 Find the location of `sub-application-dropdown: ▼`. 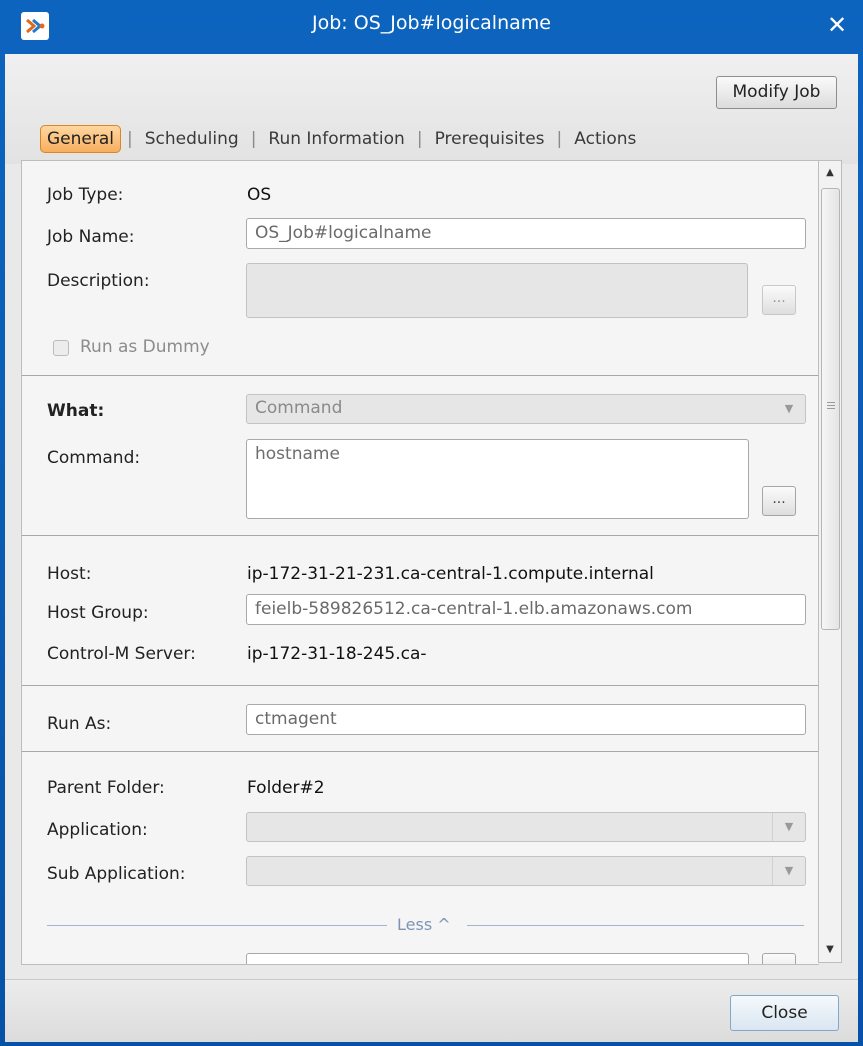

sub-application-dropdown: ▼ is located at coordinates (526, 871).